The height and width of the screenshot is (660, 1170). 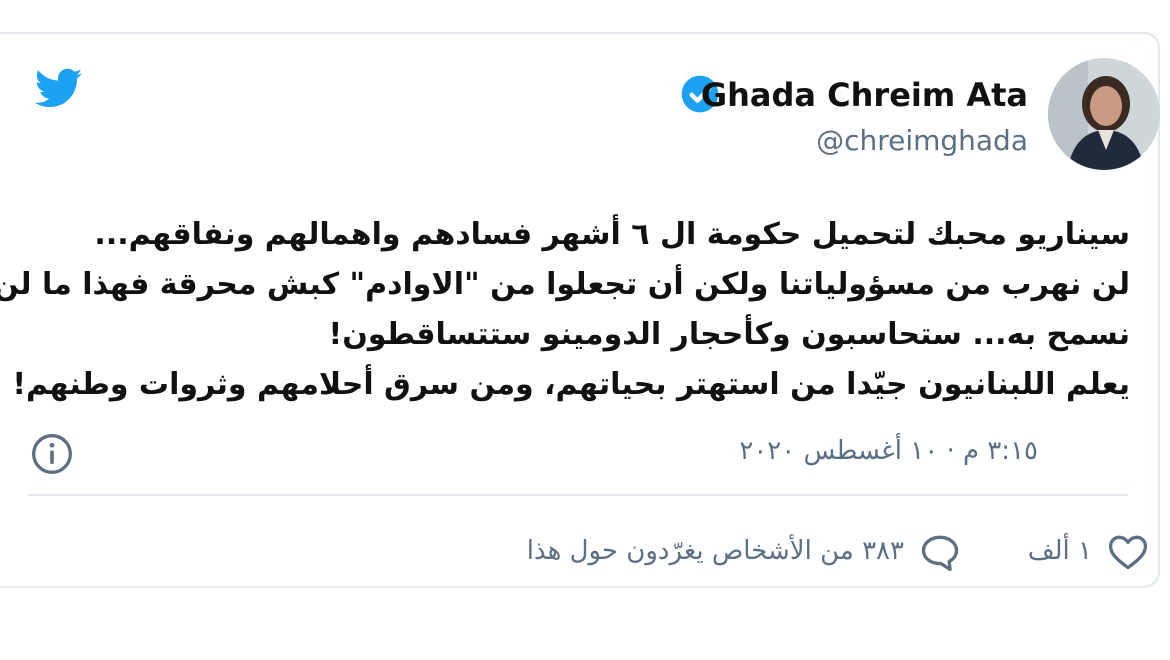 What do you see at coordinates (52, 454) in the screenshot?
I see `info-icon` at bounding box center [52, 454].